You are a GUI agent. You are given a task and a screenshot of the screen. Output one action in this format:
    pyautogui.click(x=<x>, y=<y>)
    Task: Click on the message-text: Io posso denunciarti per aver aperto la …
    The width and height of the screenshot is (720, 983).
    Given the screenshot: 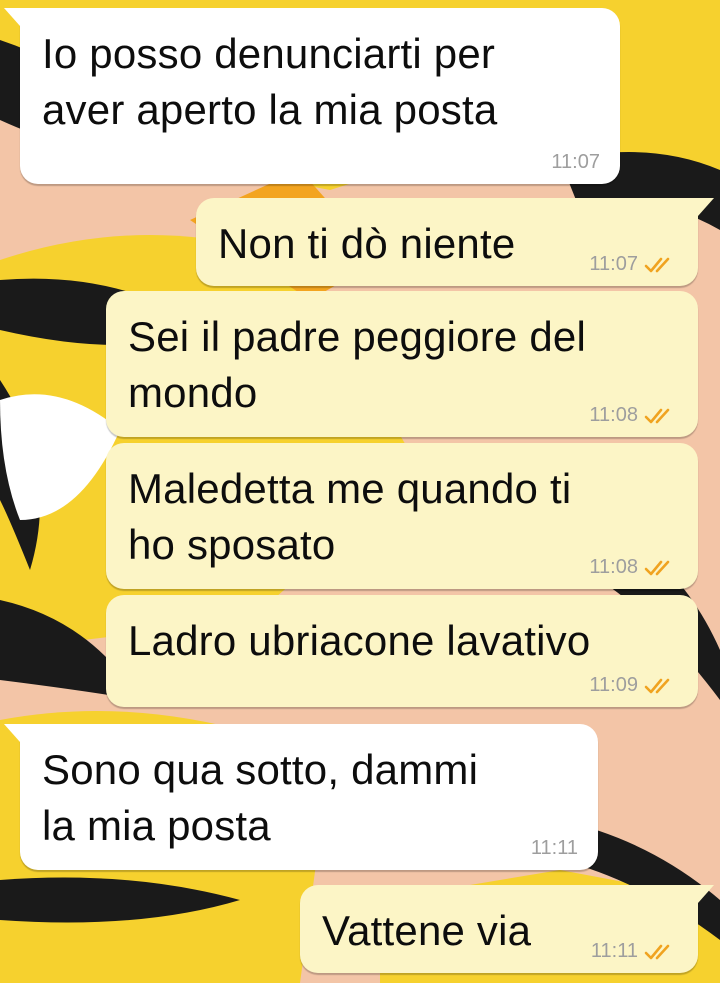 What is the action you would take?
    pyautogui.click(x=270, y=81)
    